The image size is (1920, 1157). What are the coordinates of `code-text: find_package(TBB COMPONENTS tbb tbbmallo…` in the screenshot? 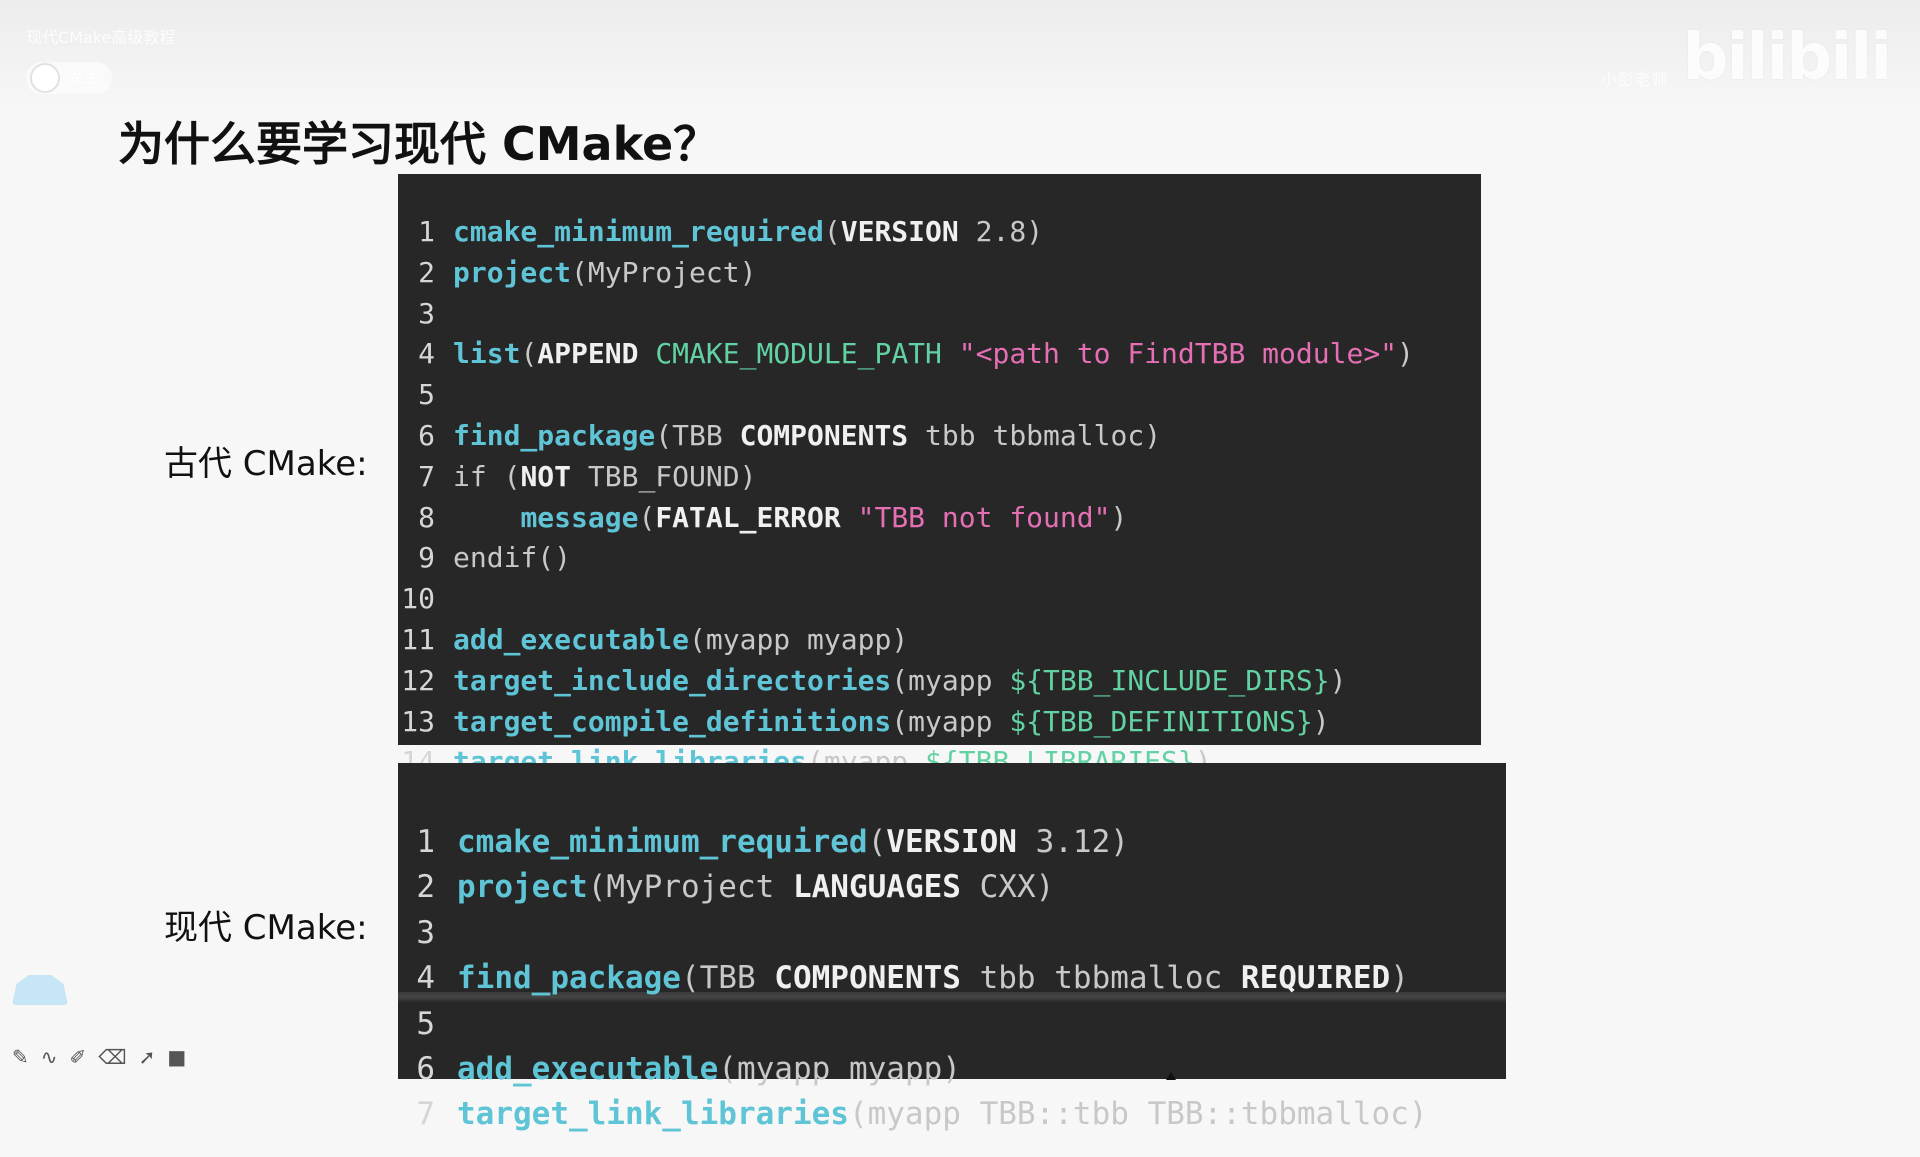 It's located at (933, 978).